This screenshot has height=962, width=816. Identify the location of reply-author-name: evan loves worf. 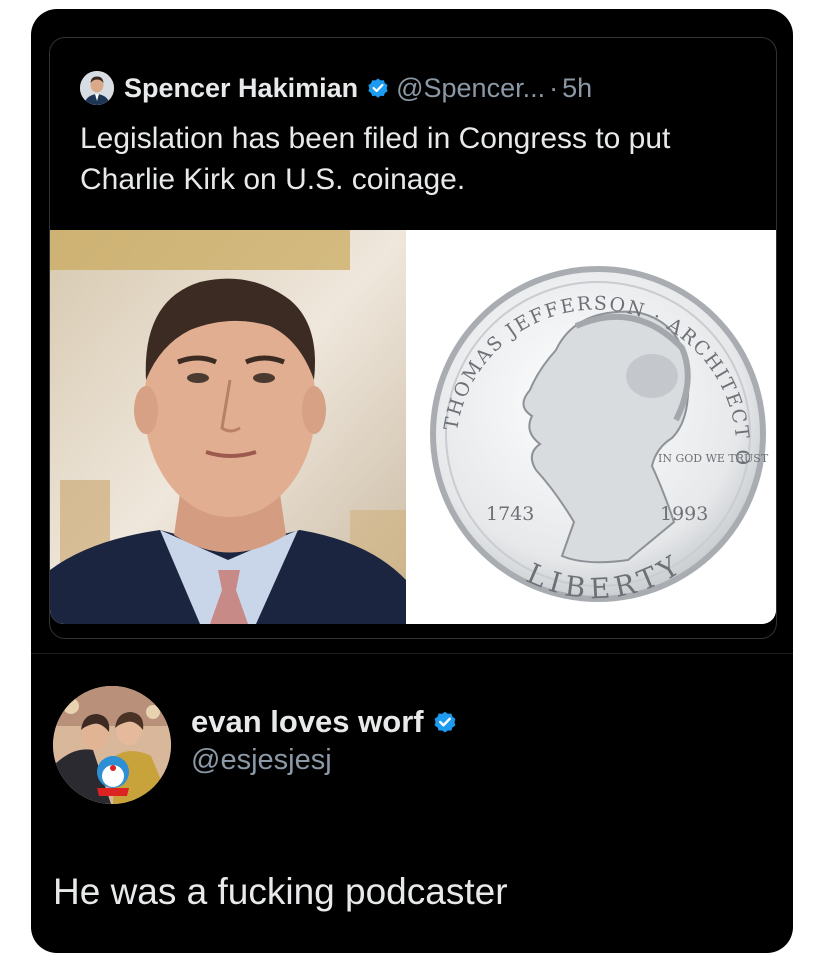
(307, 722).